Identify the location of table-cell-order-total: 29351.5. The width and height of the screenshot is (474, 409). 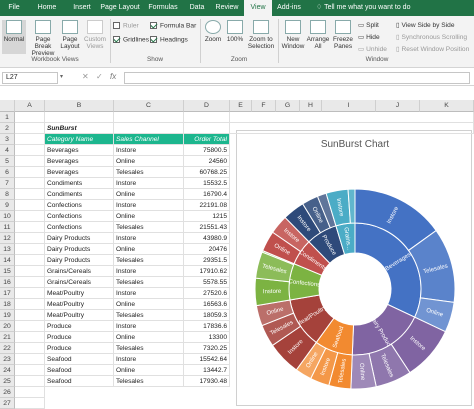
(207, 260).